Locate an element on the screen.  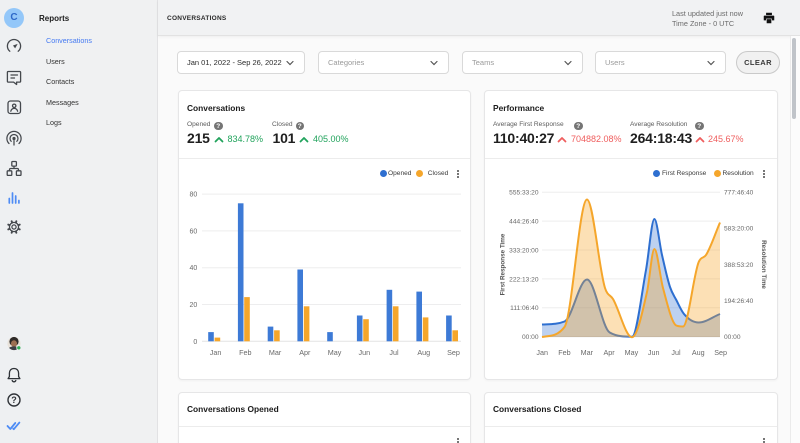
svg-text: 388:53:20 is located at coordinates (739, 265).